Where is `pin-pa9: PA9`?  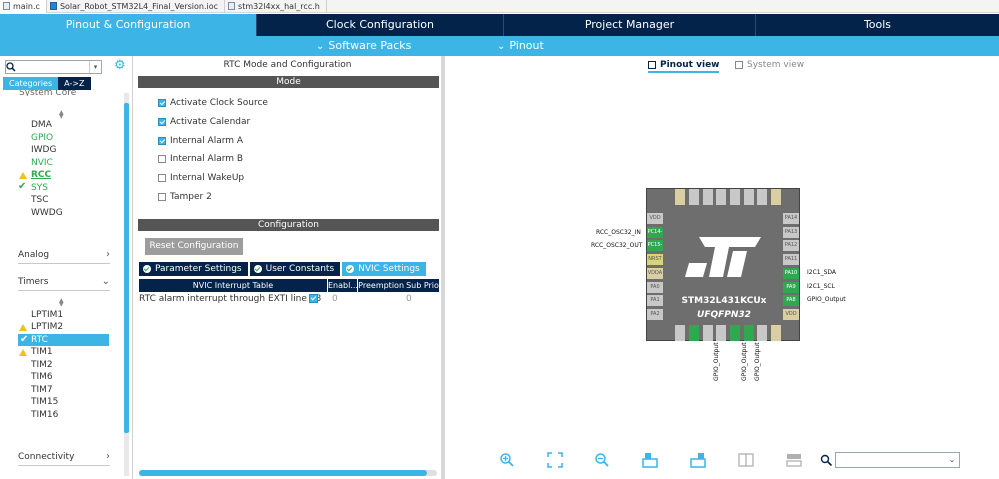
pin-pa9: PA9 is located at coordinates (791, 287).